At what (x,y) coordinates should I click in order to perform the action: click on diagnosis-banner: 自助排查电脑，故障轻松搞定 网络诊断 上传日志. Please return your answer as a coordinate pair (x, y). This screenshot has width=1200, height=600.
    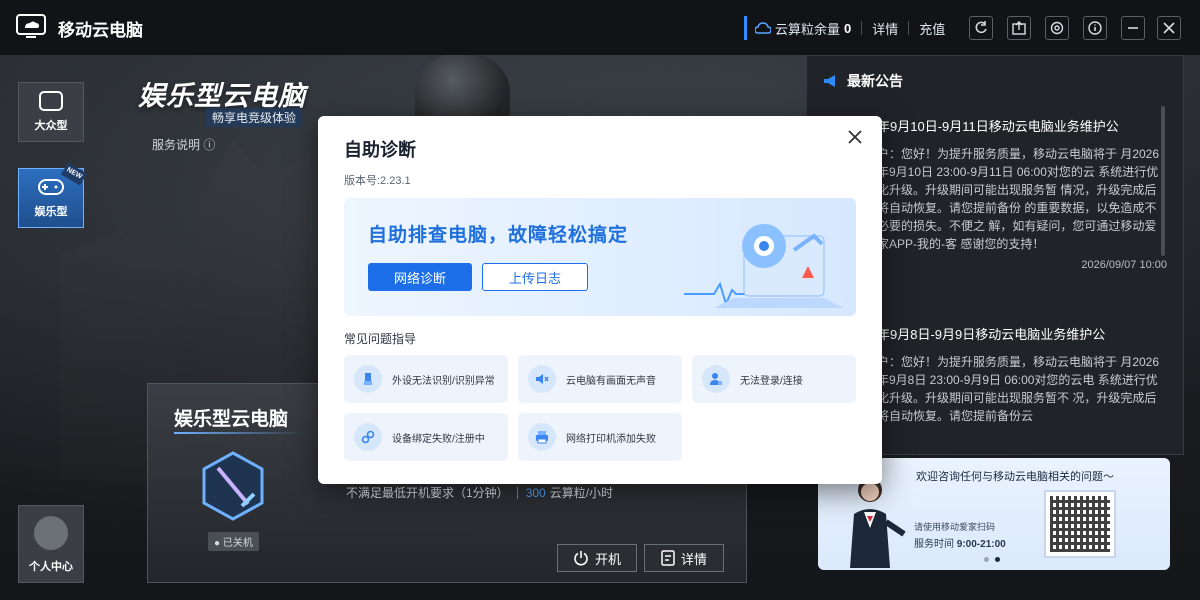
    Looking at the image, I should click on (600, 257).